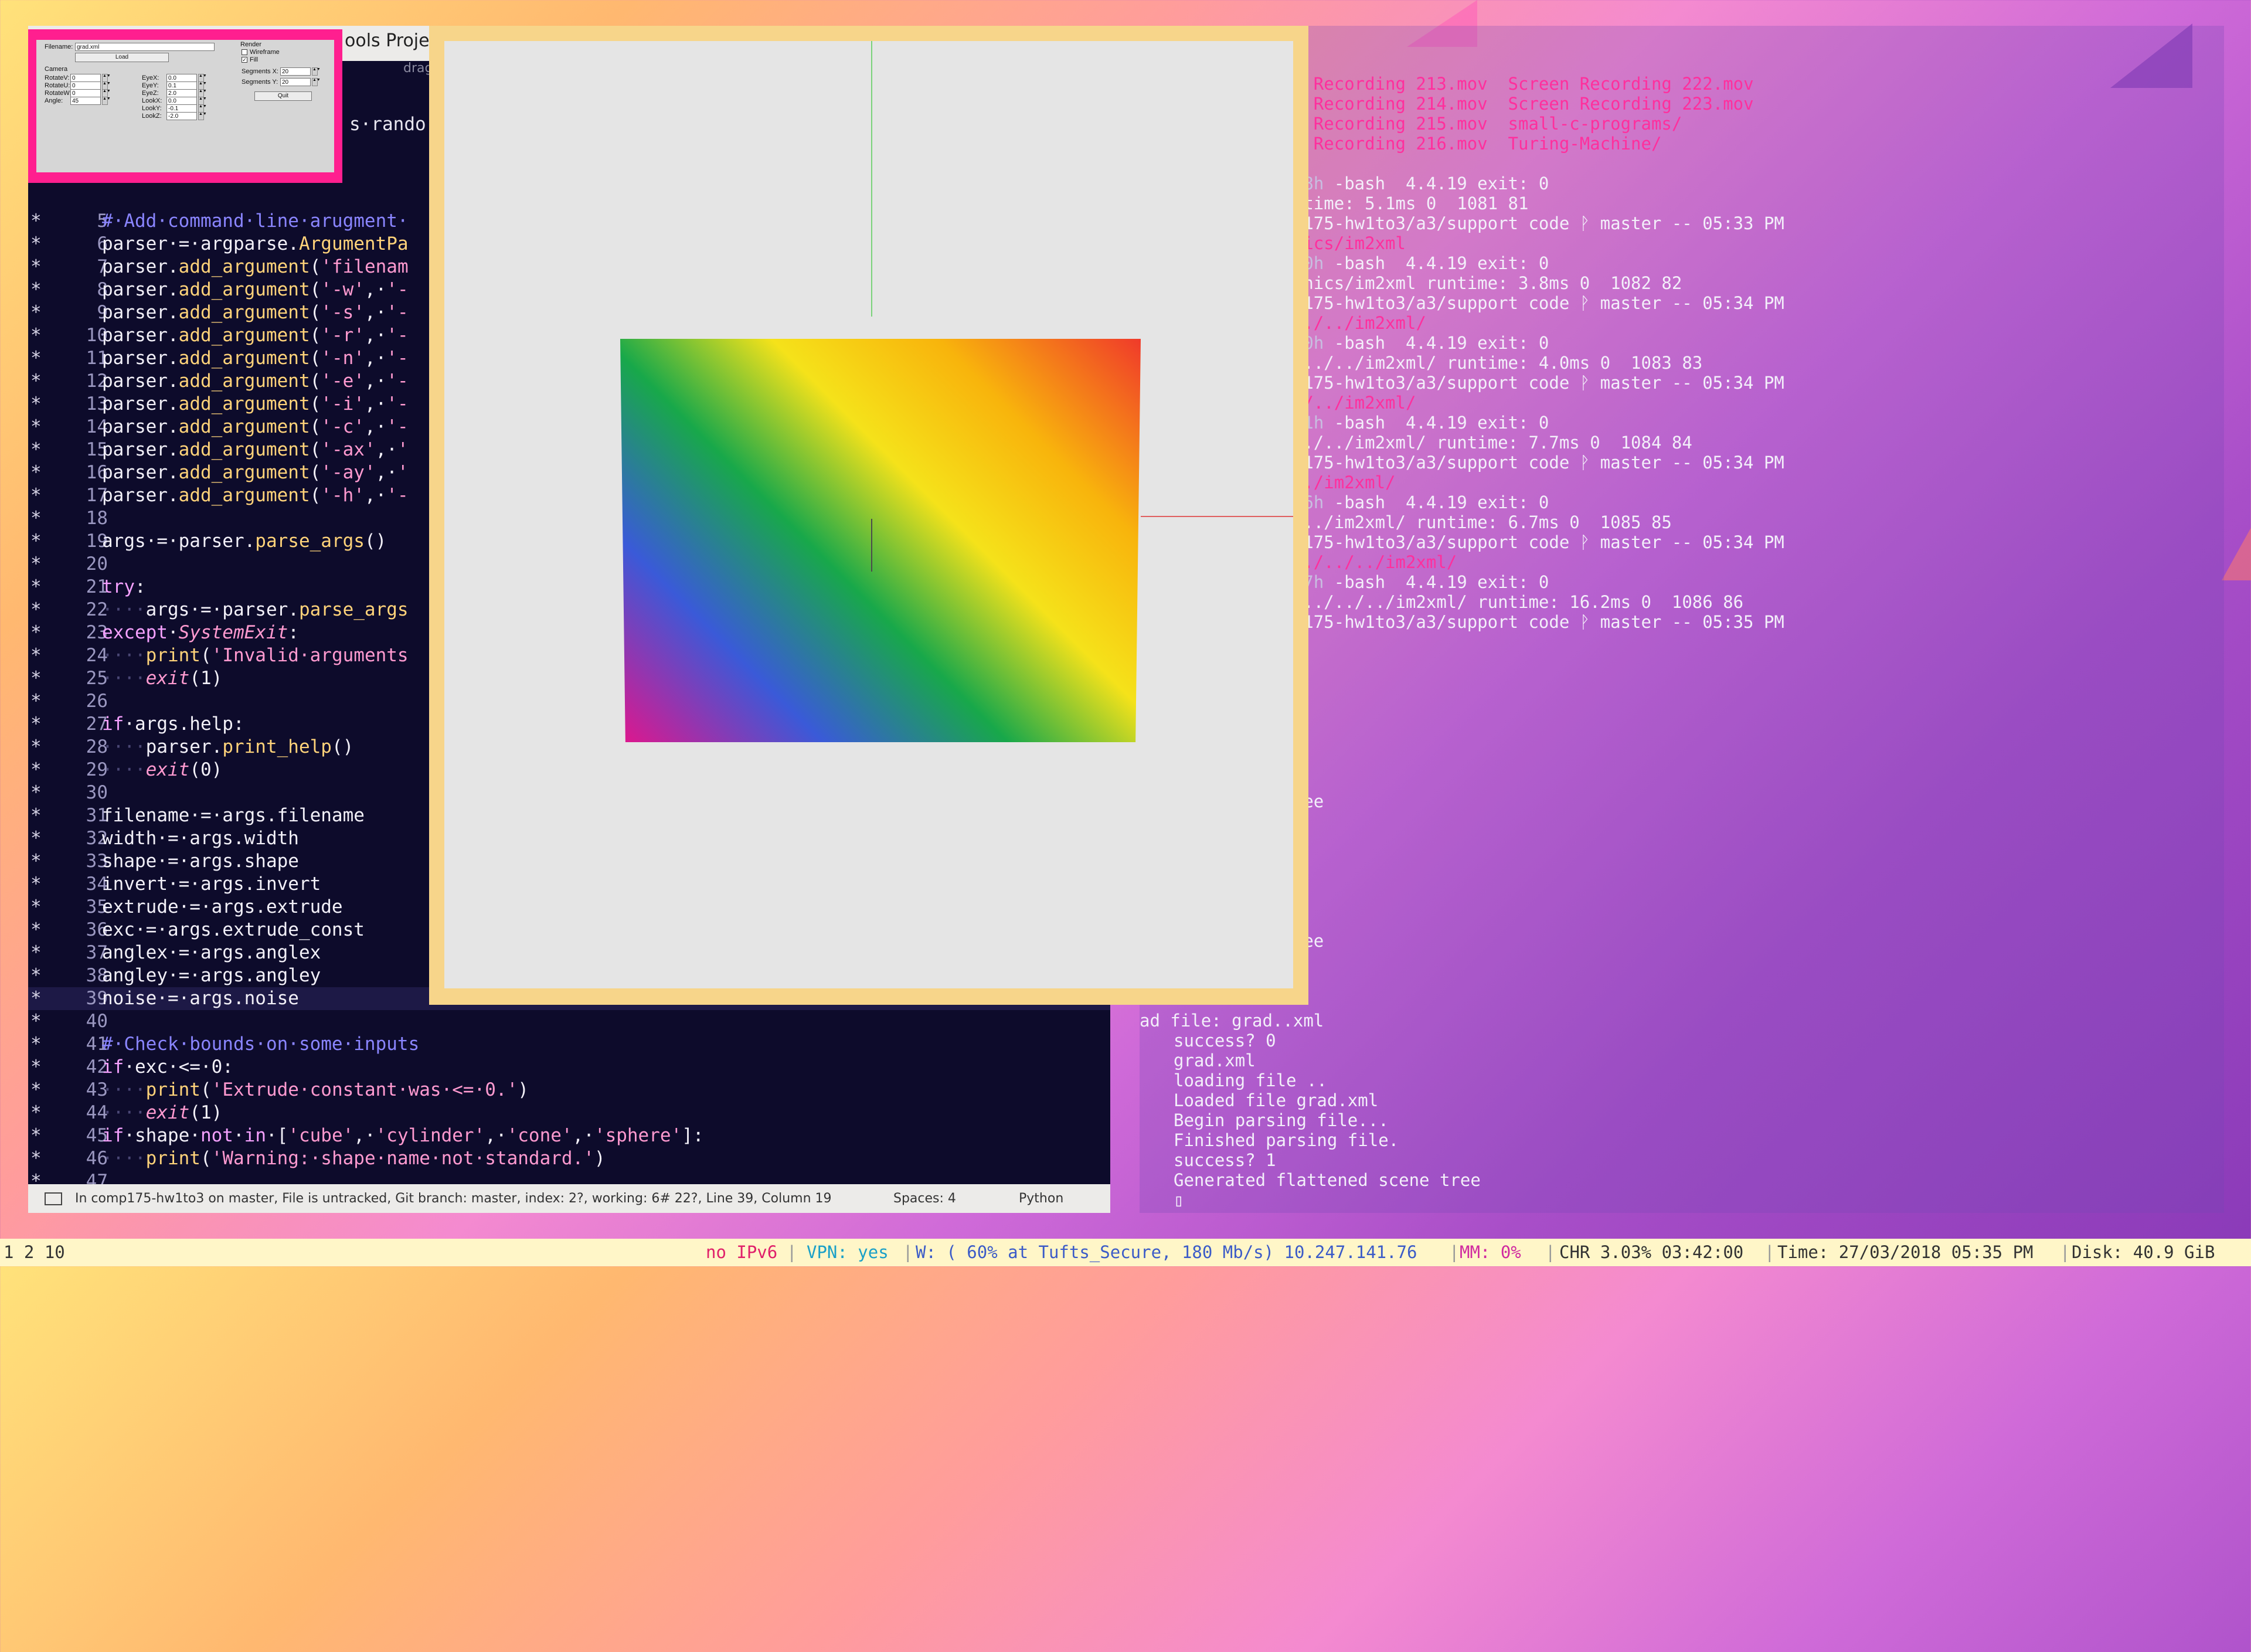  Describe the element at coordinates (145, 47) in the screenshot. I see `filename-input: grad.xml` at that location.